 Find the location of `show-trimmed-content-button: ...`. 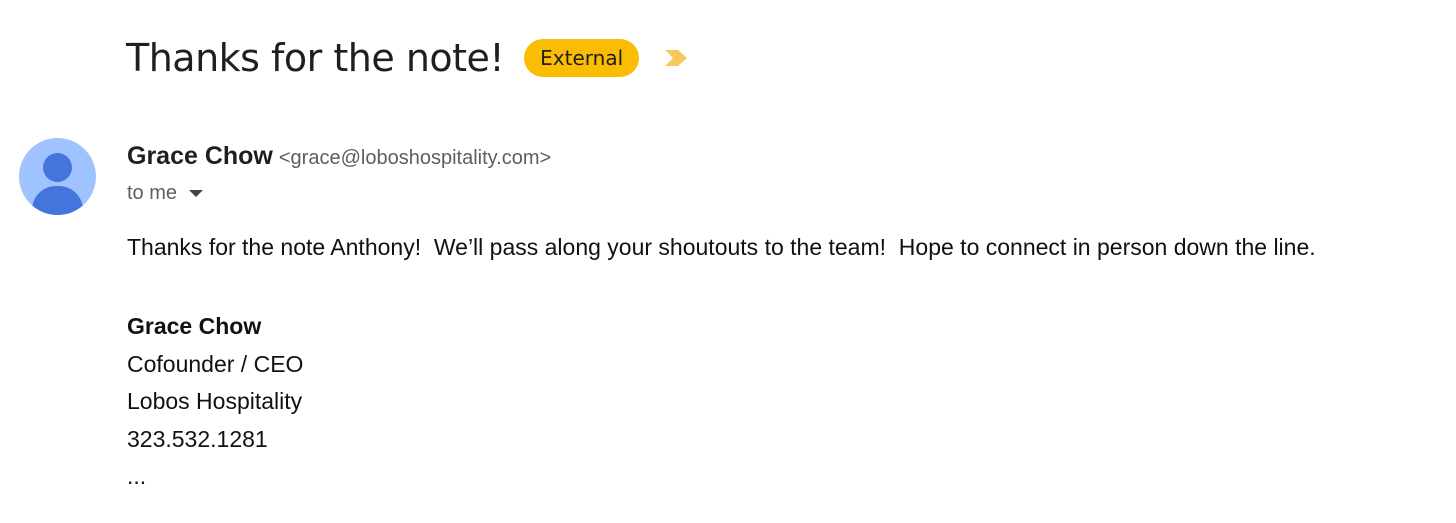

show-trimmed-content-button: ... is located at coordinates (215, 477).